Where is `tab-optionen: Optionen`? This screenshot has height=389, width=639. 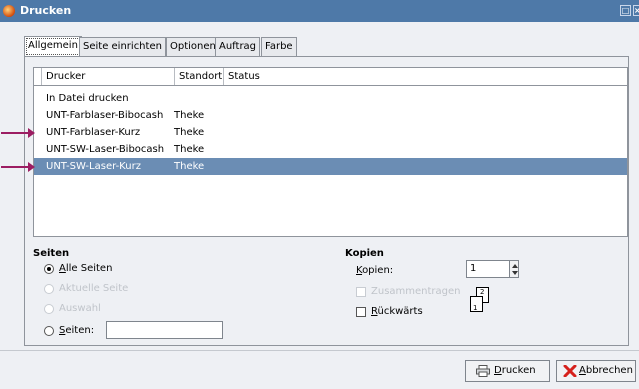 tab-optionen: Optionen is located at coordinates (193, 47).